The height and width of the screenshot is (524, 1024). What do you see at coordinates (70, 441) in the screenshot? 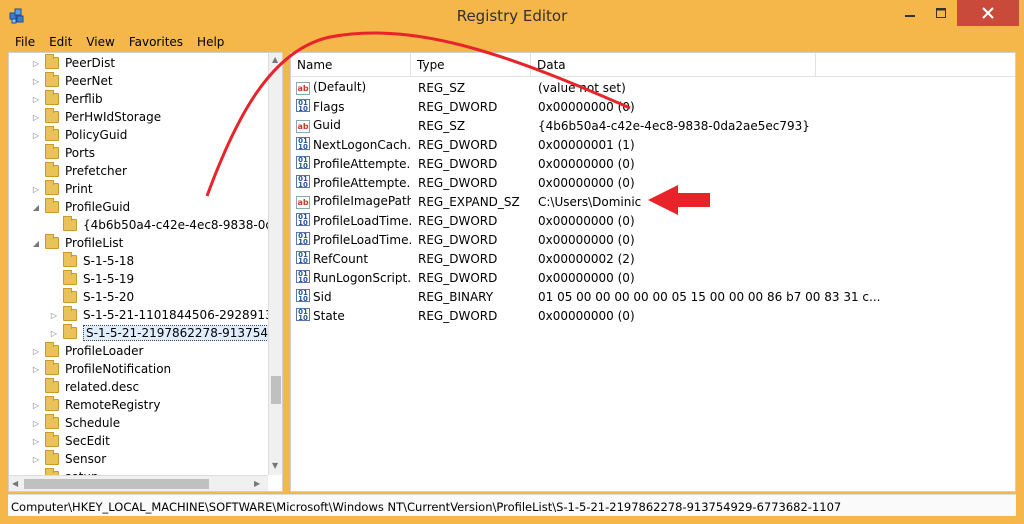
I see `tree-item: ▷ SecEdit` at bounding box center [70, 441].